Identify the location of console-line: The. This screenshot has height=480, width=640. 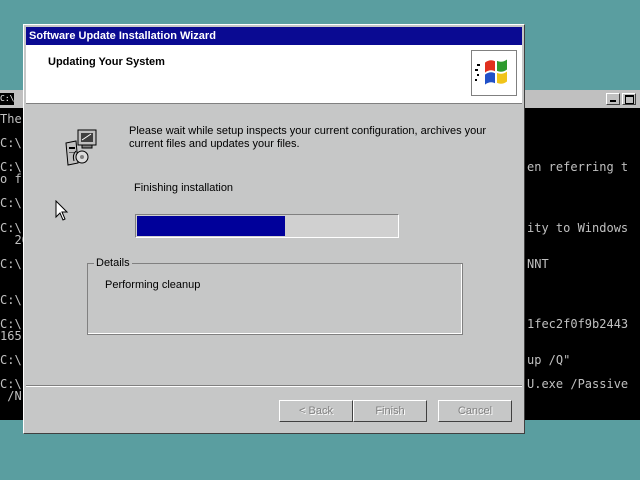
(11, 119).